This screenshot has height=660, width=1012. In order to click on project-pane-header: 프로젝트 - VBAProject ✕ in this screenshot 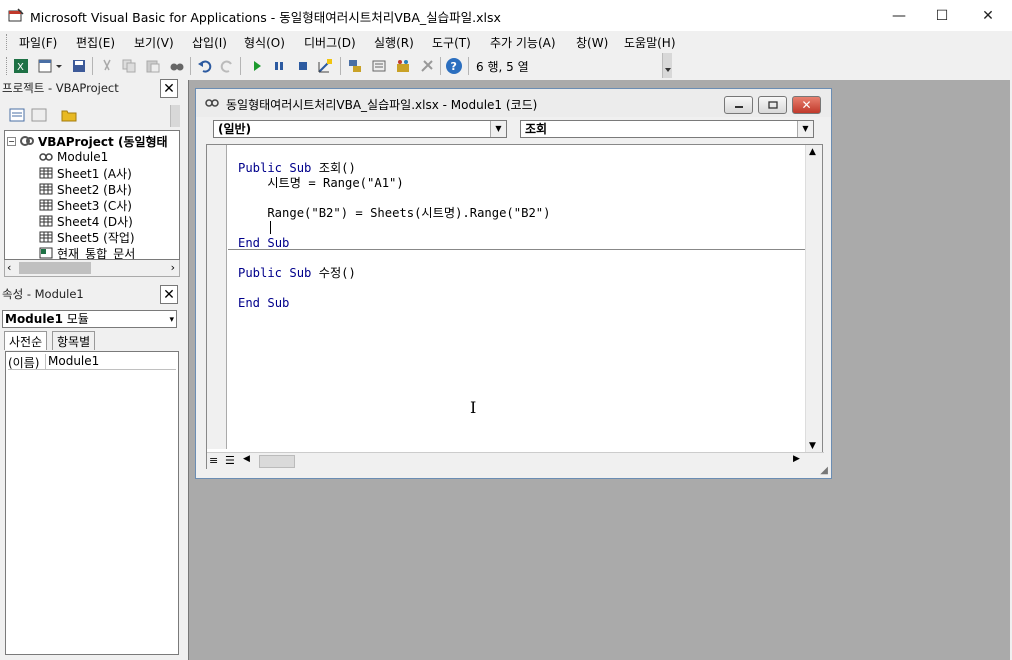, I will do `click(90, 88)`.